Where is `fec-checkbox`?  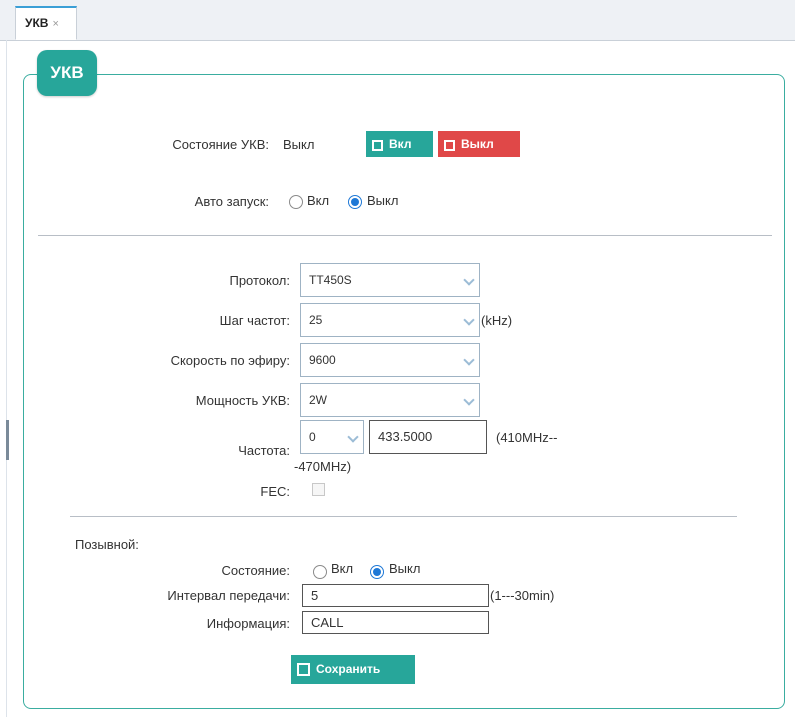 fec-checkbox is located at coordinates (318, 489).